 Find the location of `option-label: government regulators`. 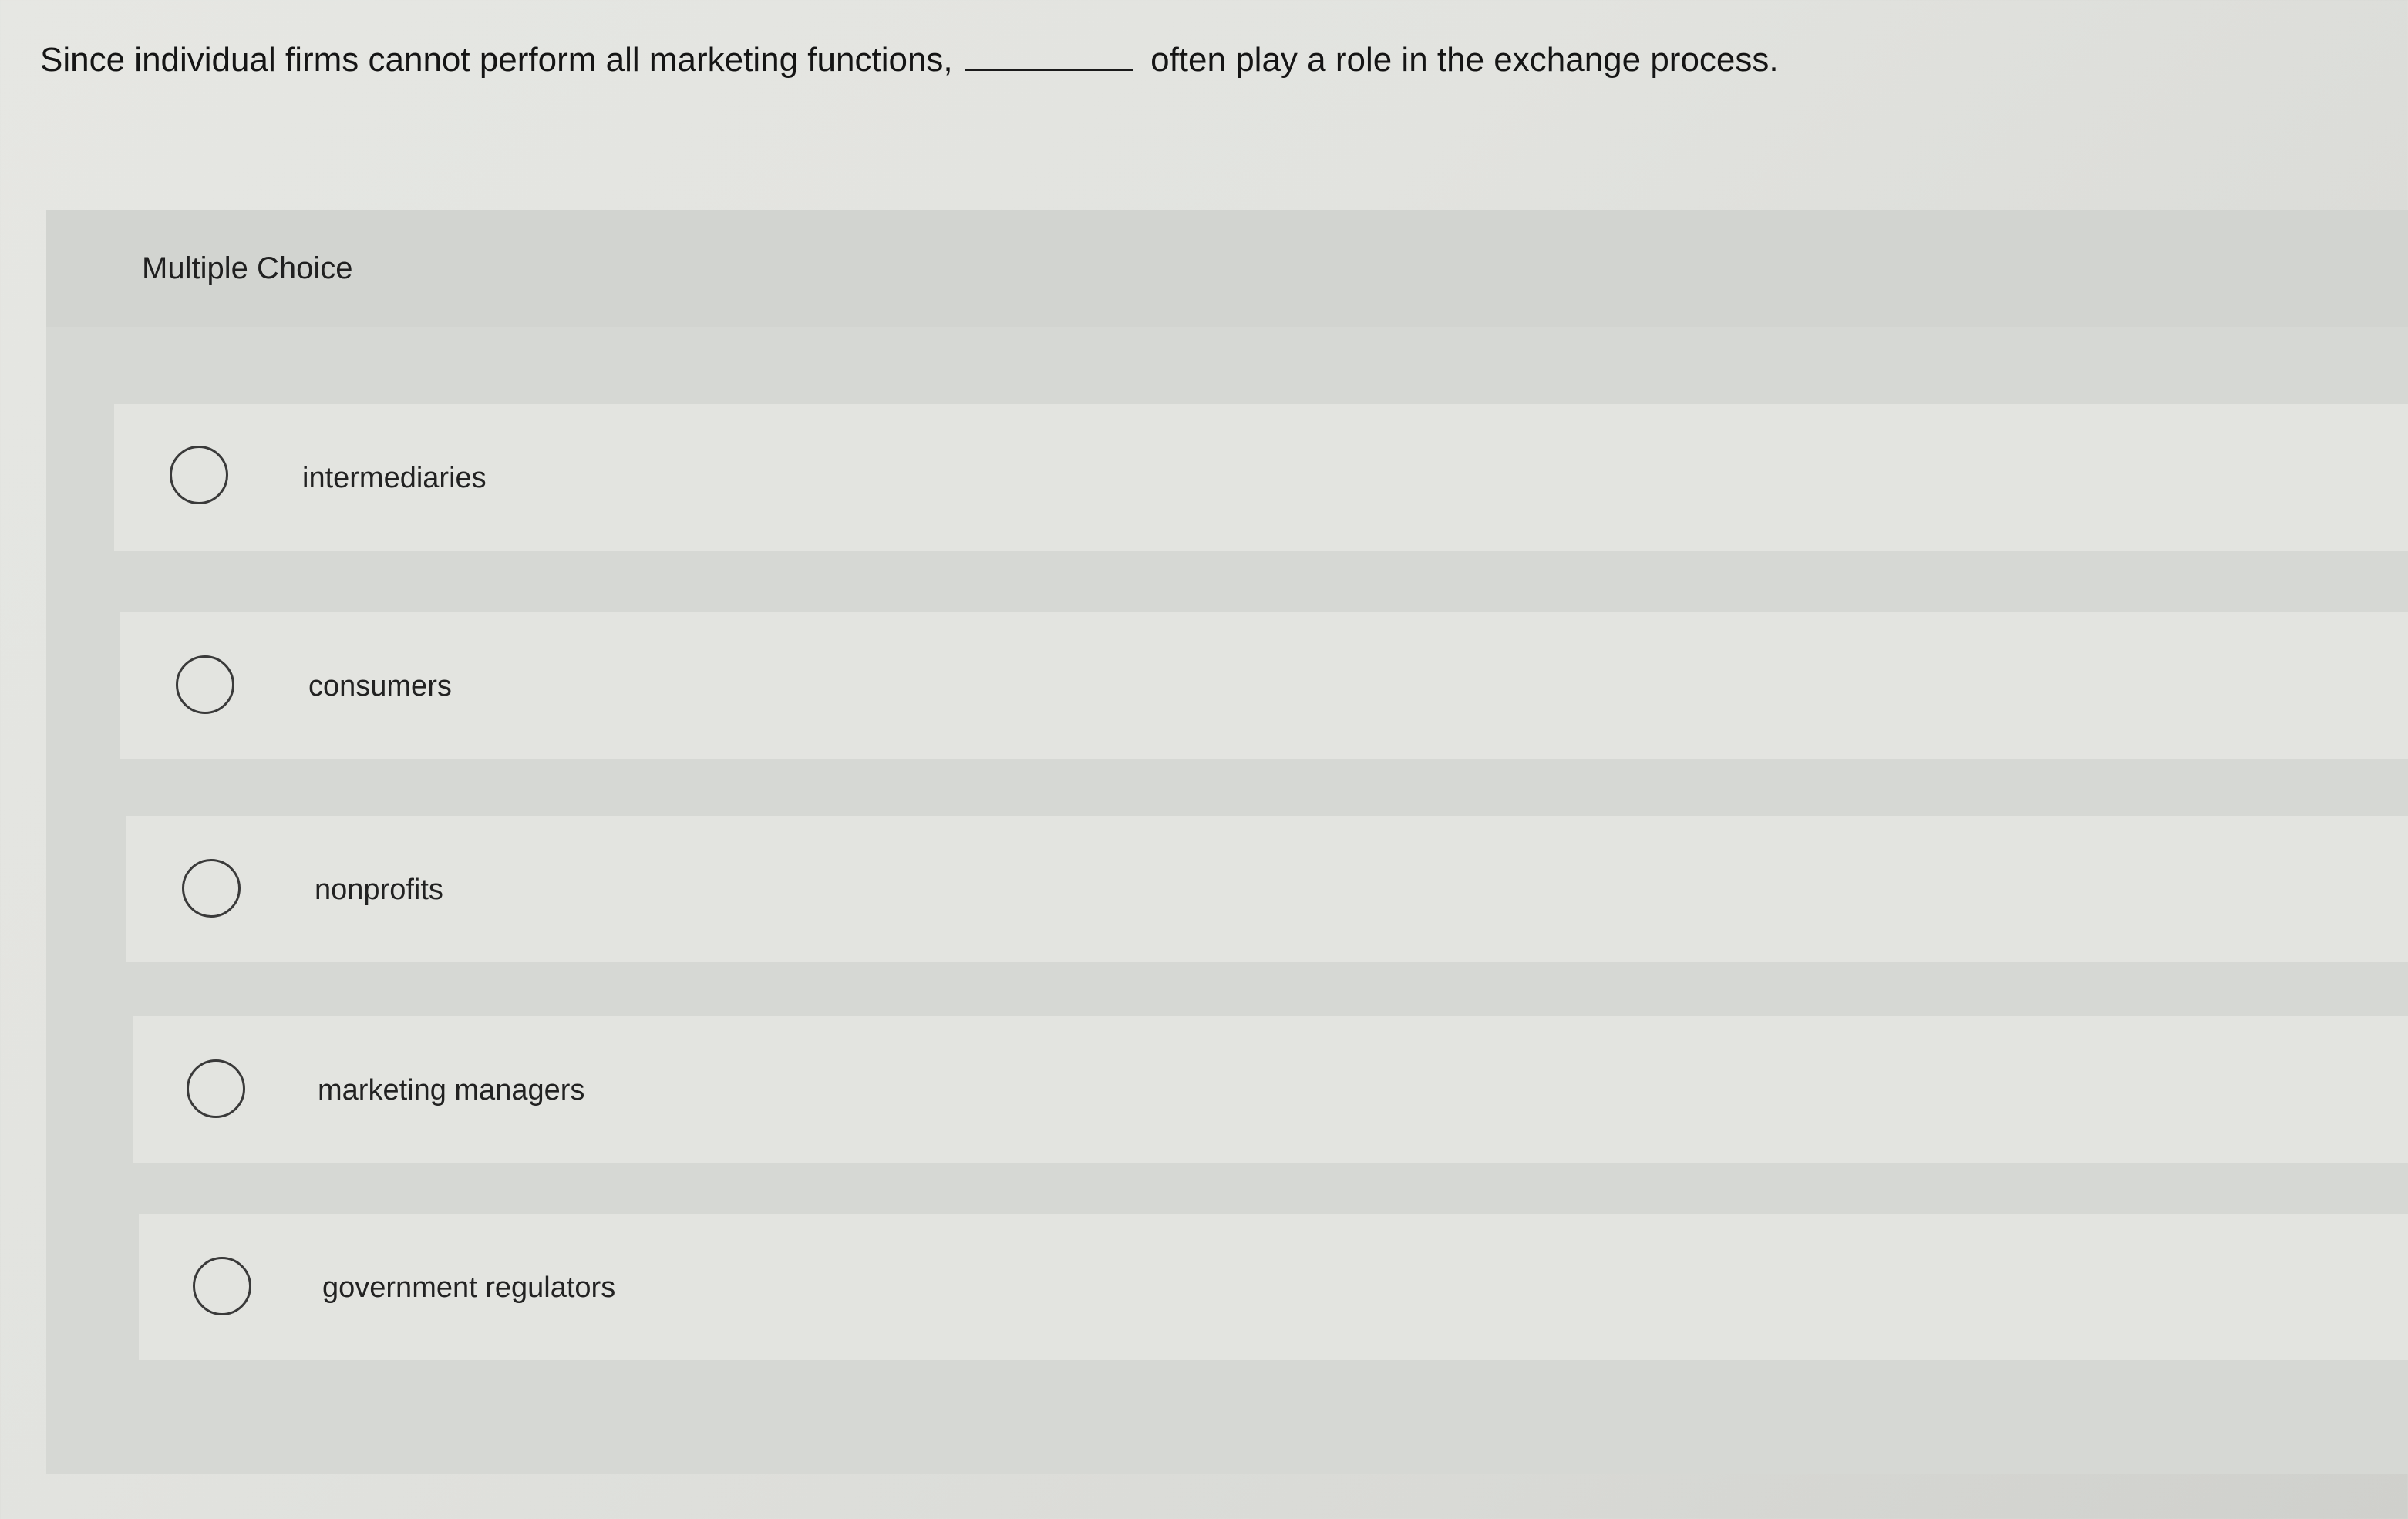

option-label: government regulators is located at coordinates (469, 1287).